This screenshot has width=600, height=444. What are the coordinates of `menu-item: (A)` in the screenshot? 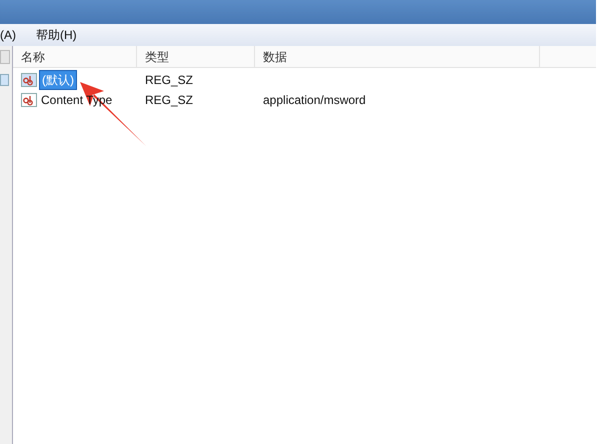 It's located at (14, 35).